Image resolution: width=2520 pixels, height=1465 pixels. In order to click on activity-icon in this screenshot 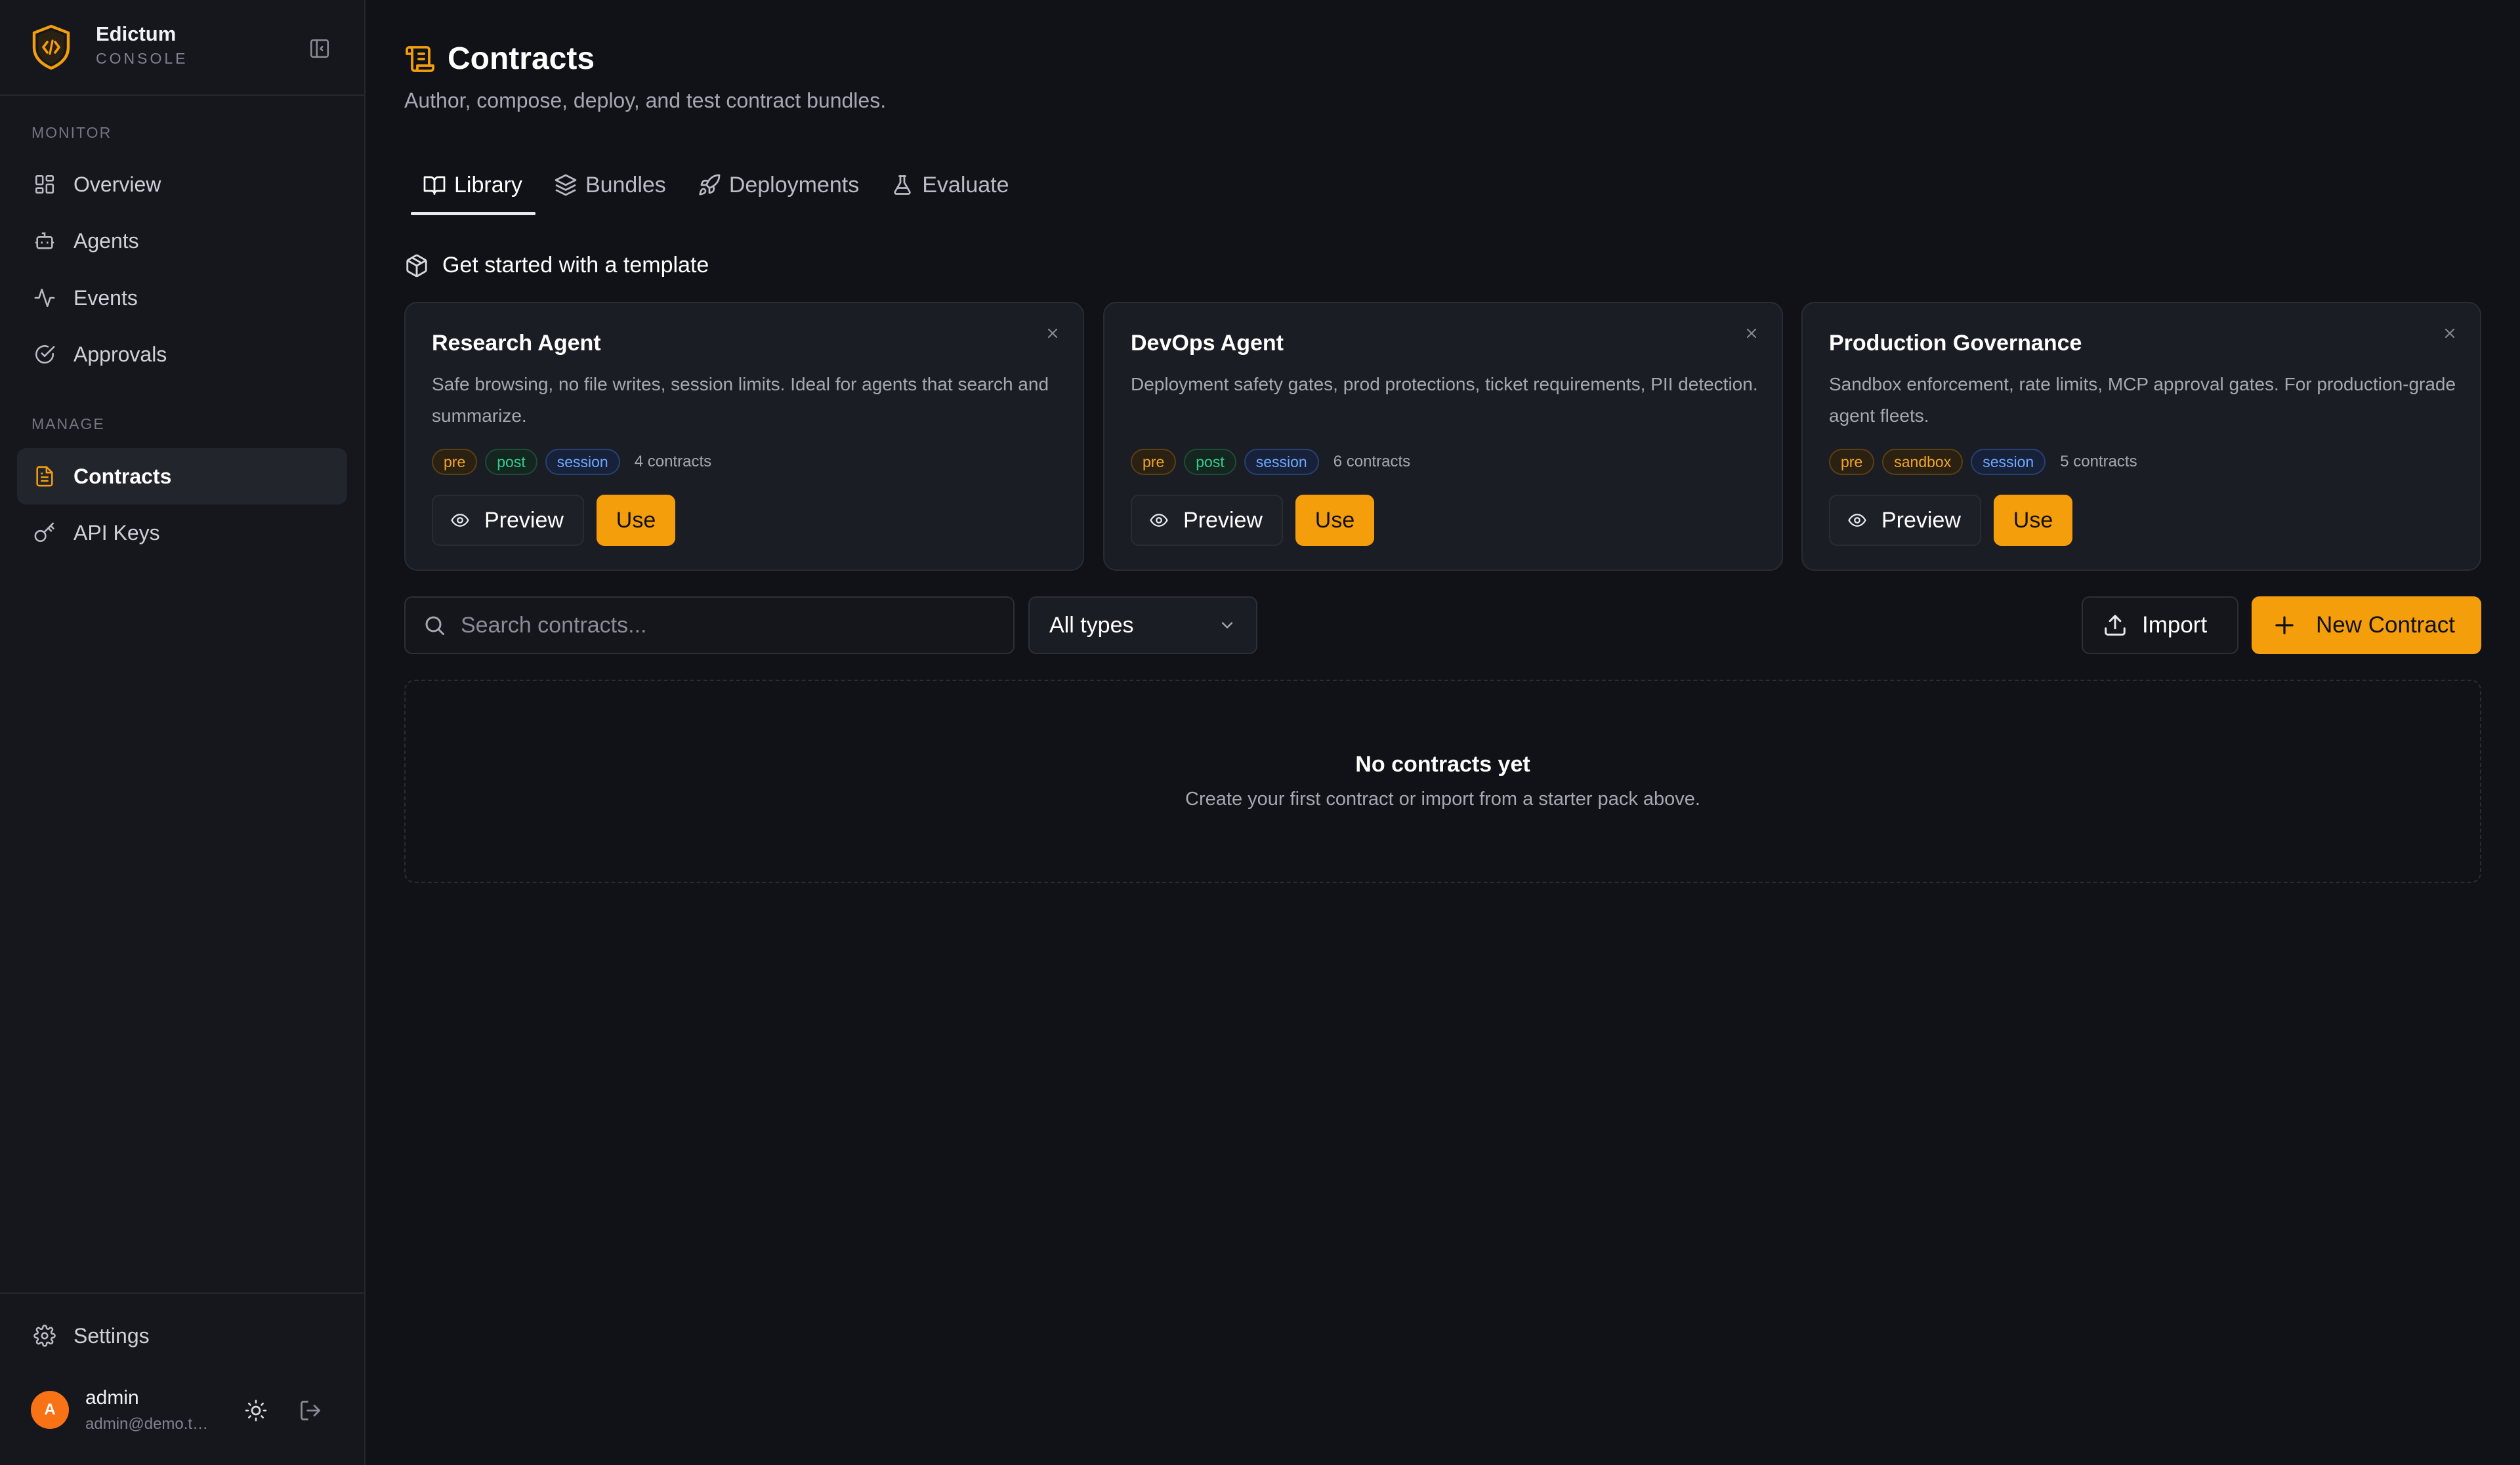, I will do `click(45, 298)`.